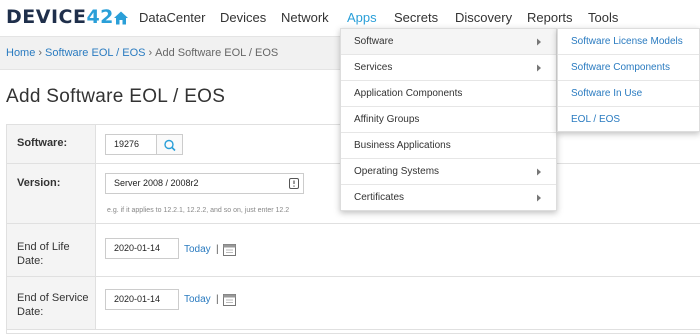  I want to click on nav-network: Network, so click(305, 18).